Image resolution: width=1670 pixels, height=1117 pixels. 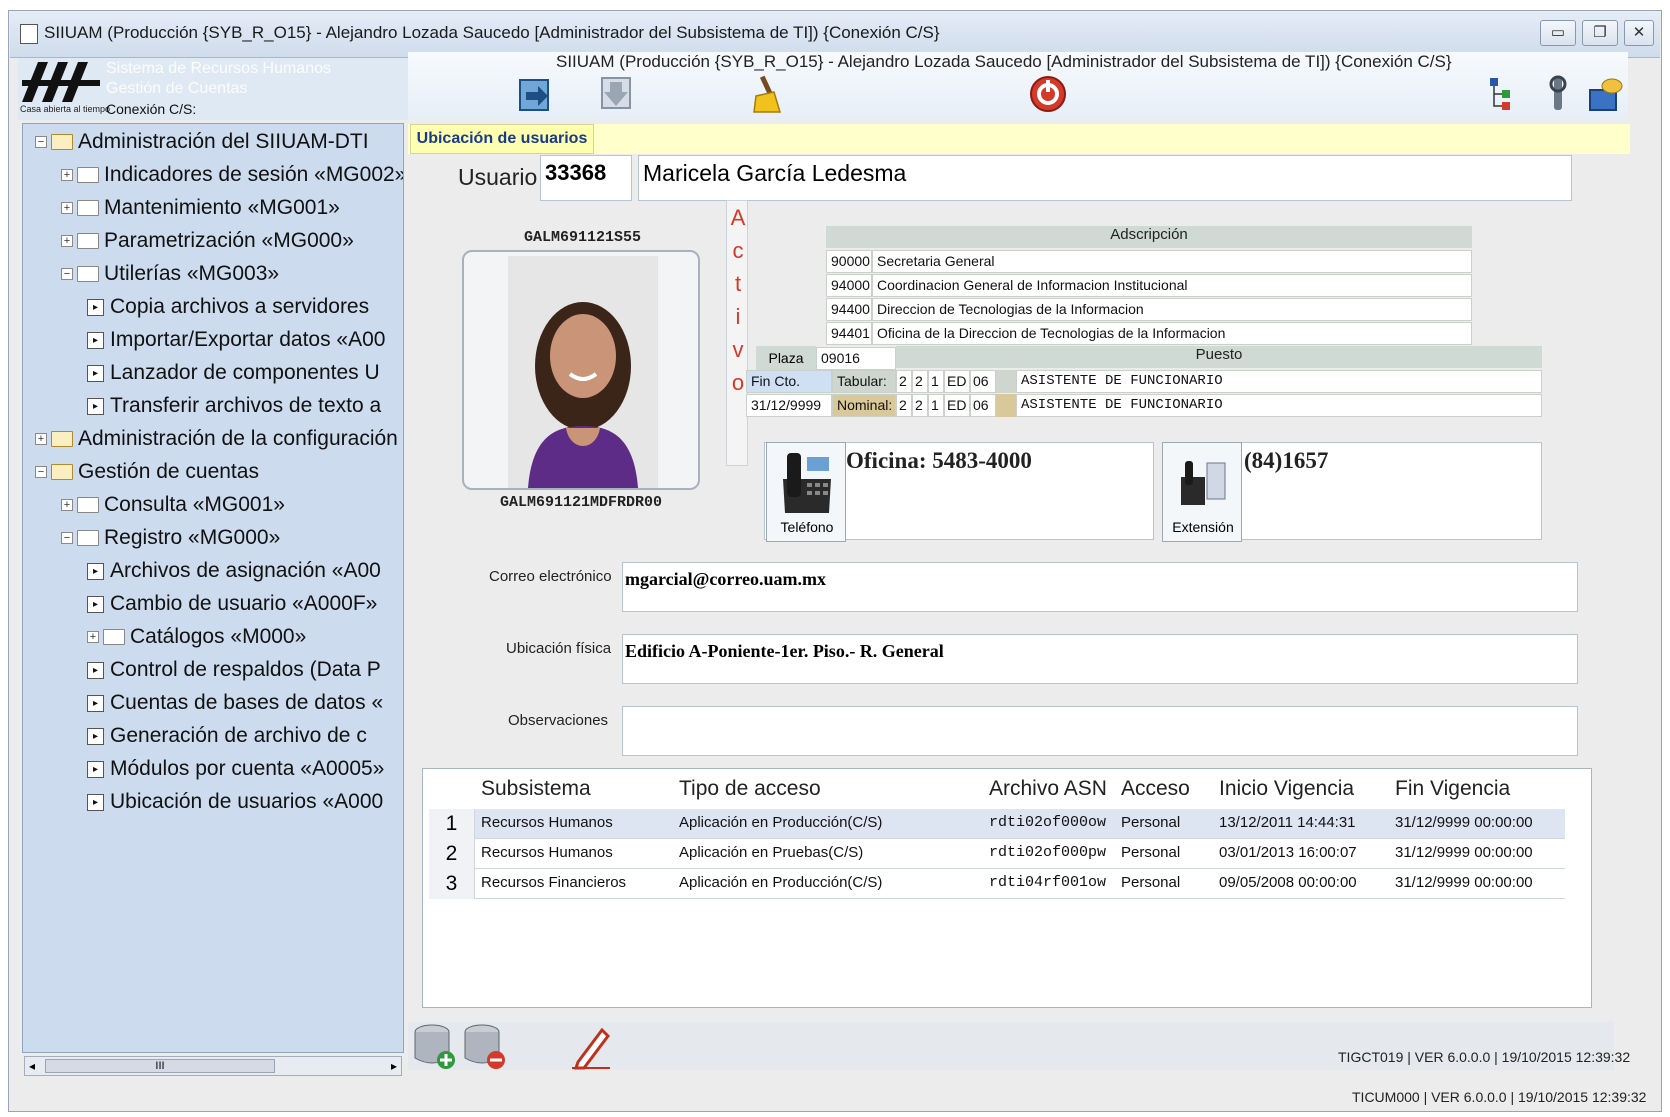 What do you see at coordinates (939, 460) in the screenshot?
I see `telefono-value: Oficina: 5483-4000` at bounding box center [939, 460].